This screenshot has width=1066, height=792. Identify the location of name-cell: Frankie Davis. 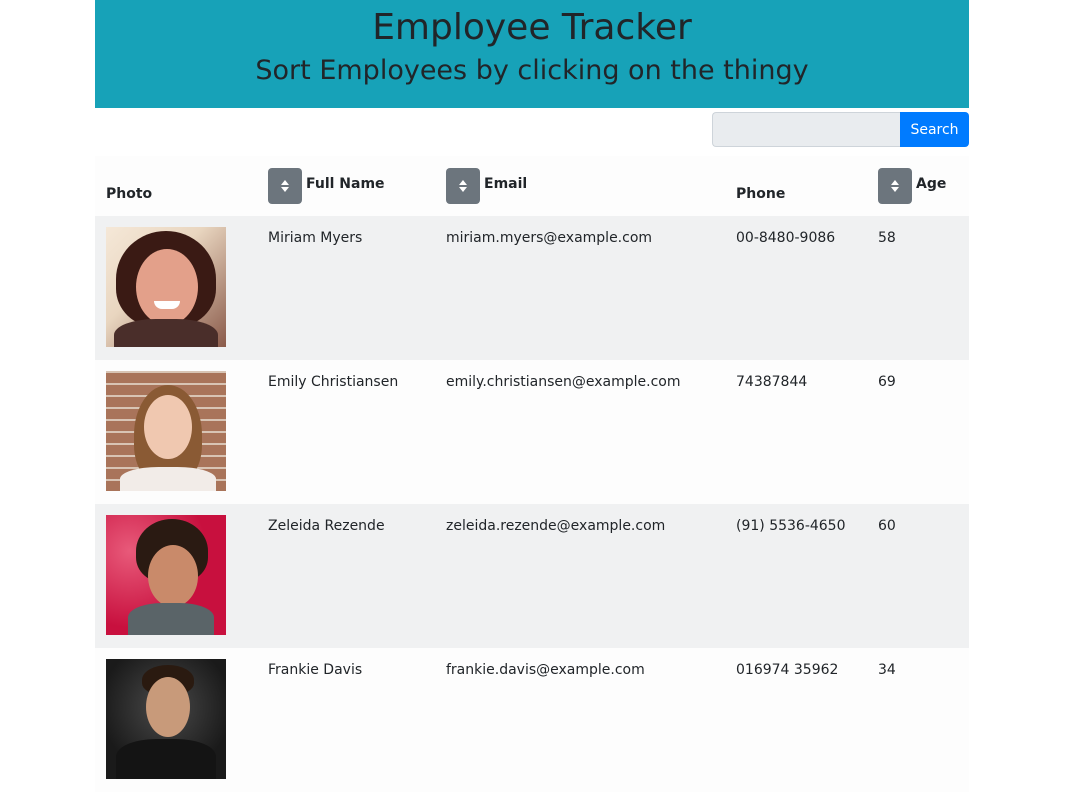
(315, 670).